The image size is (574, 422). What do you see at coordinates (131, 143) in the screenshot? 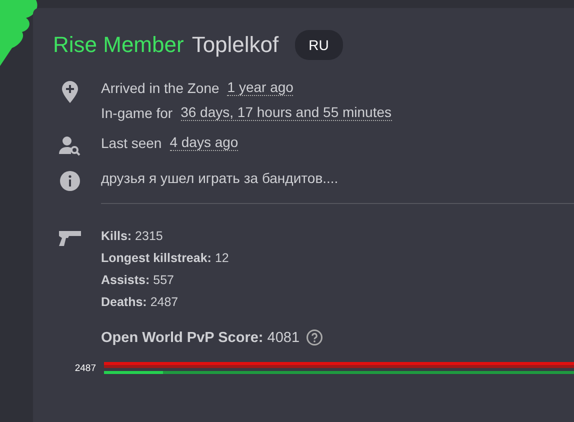
I see `info-label: Last seen` at bounding box center [131, 143].